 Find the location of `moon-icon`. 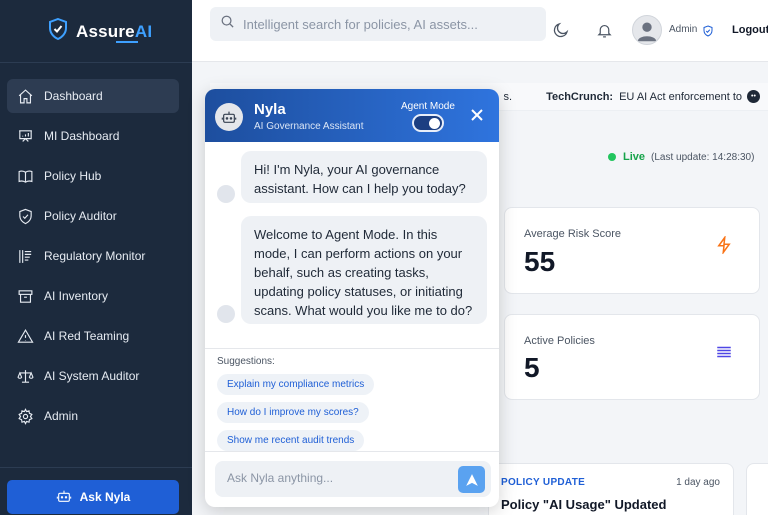

moon-icon is located at coordinates (561, 30).